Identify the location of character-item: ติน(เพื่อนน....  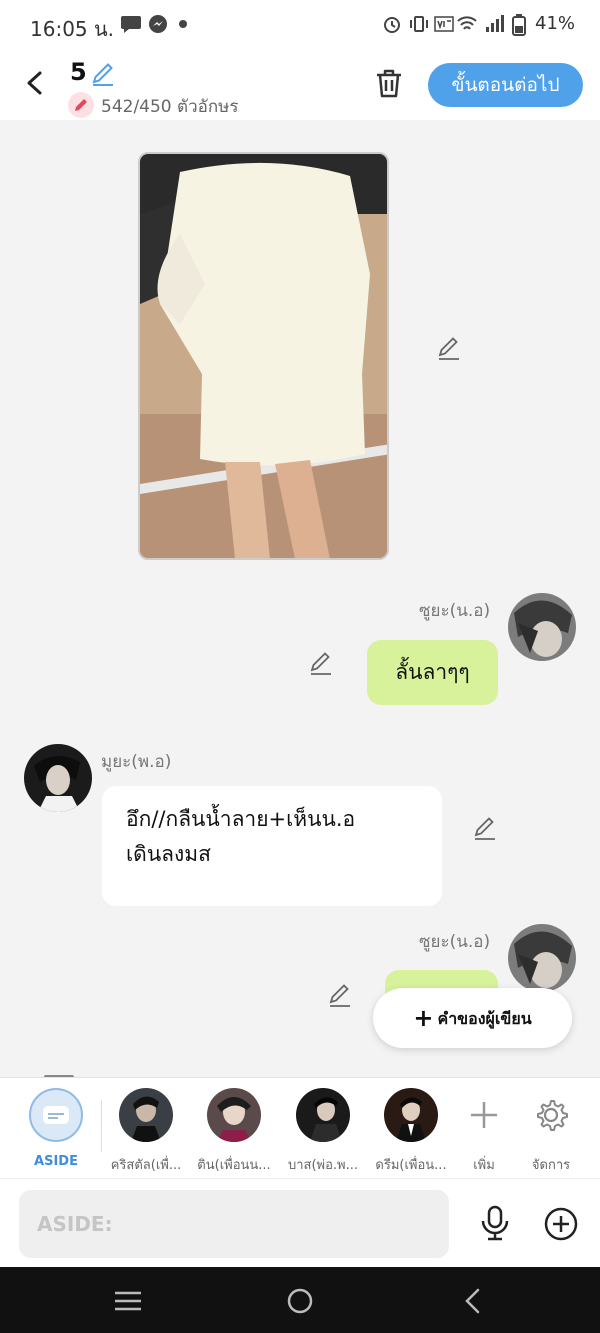
(234, 1131).